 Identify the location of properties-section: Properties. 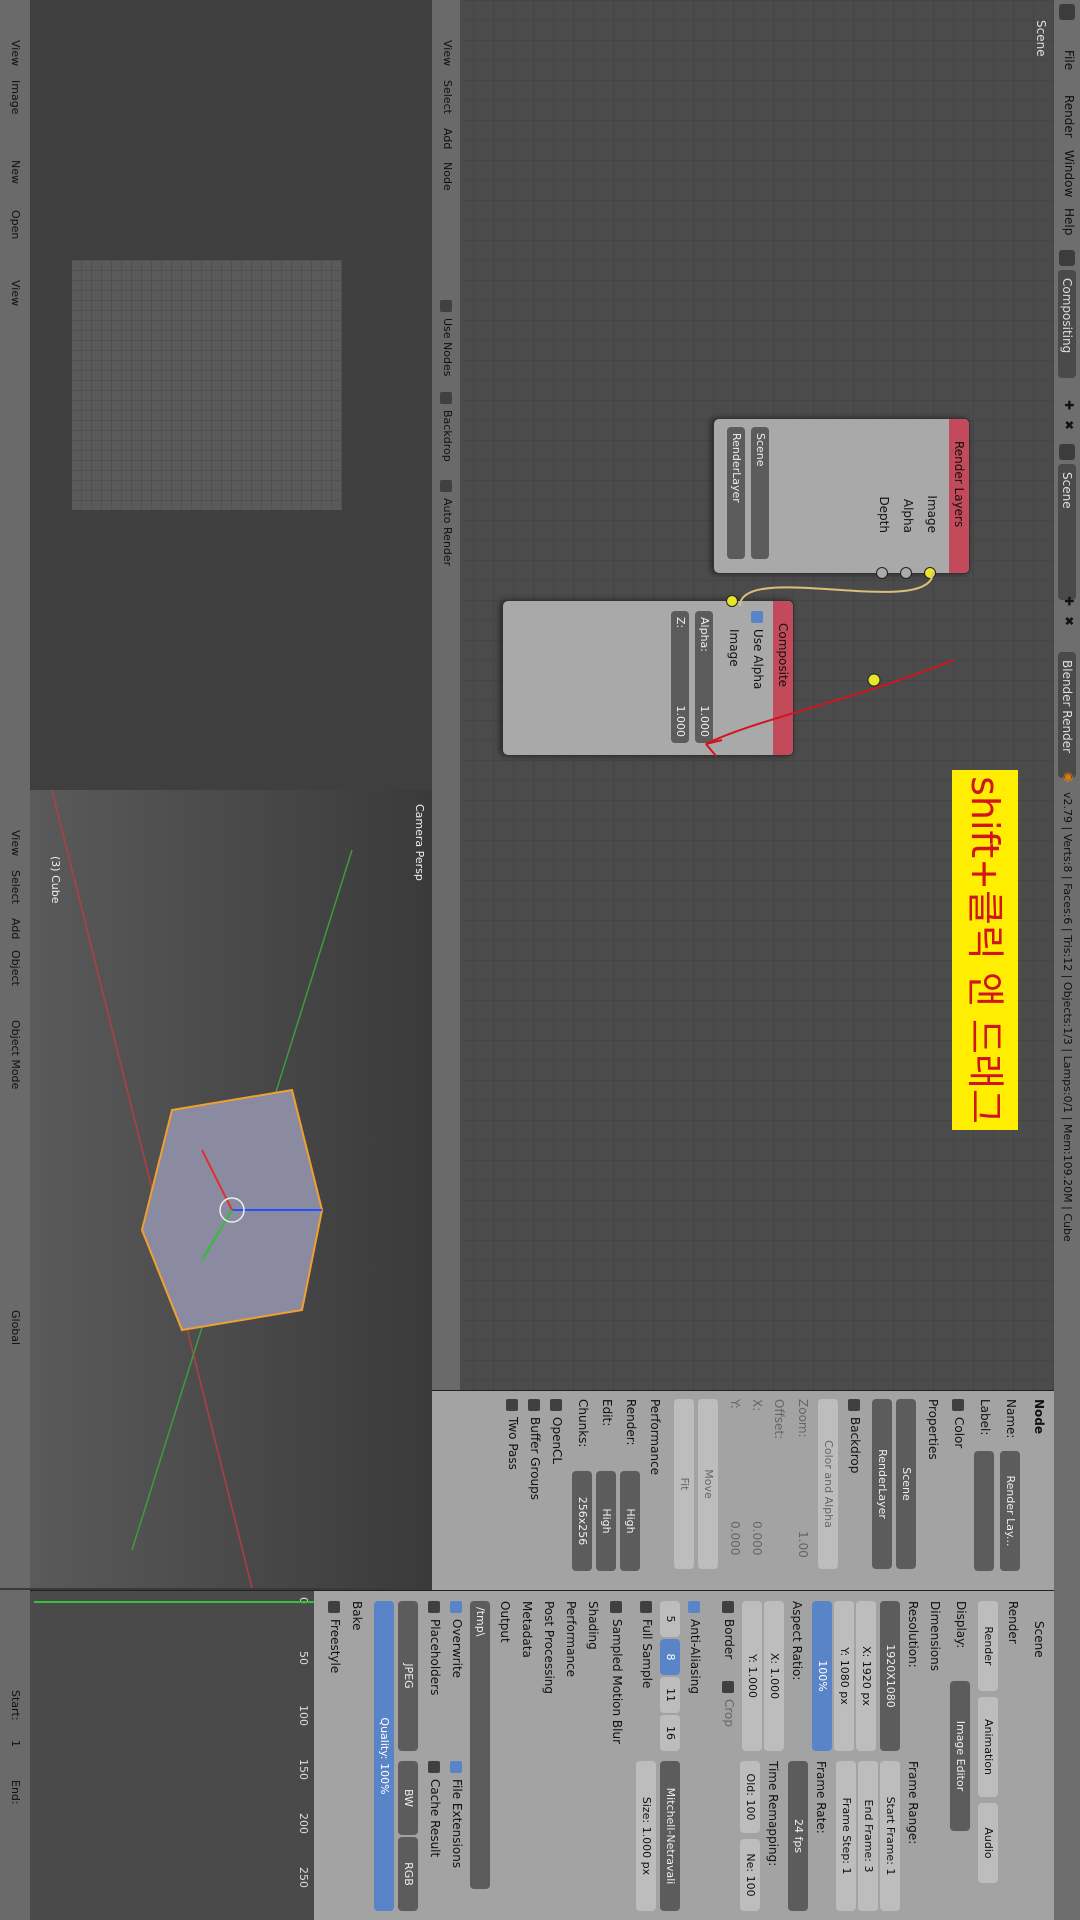
(933, 1429).